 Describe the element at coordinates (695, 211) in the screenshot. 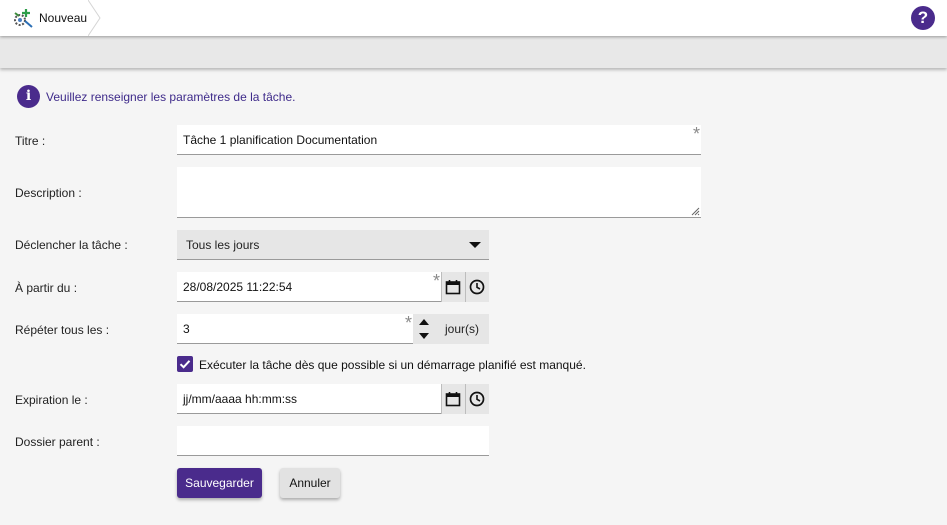

I see `resize-grip-icon` at that location.